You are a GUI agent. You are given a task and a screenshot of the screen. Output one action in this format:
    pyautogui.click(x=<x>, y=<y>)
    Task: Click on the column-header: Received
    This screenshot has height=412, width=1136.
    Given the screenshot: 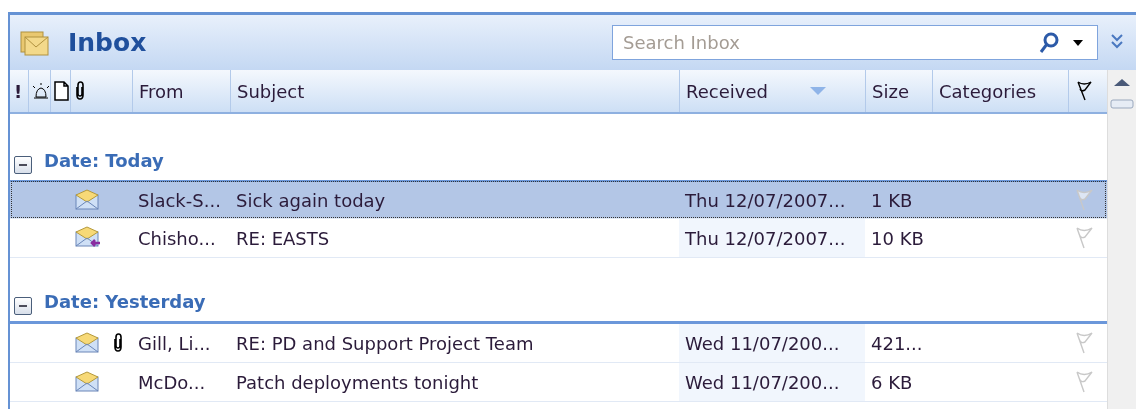 What is the action you would take?
    pyautogui.click(x=727, y=91)
    